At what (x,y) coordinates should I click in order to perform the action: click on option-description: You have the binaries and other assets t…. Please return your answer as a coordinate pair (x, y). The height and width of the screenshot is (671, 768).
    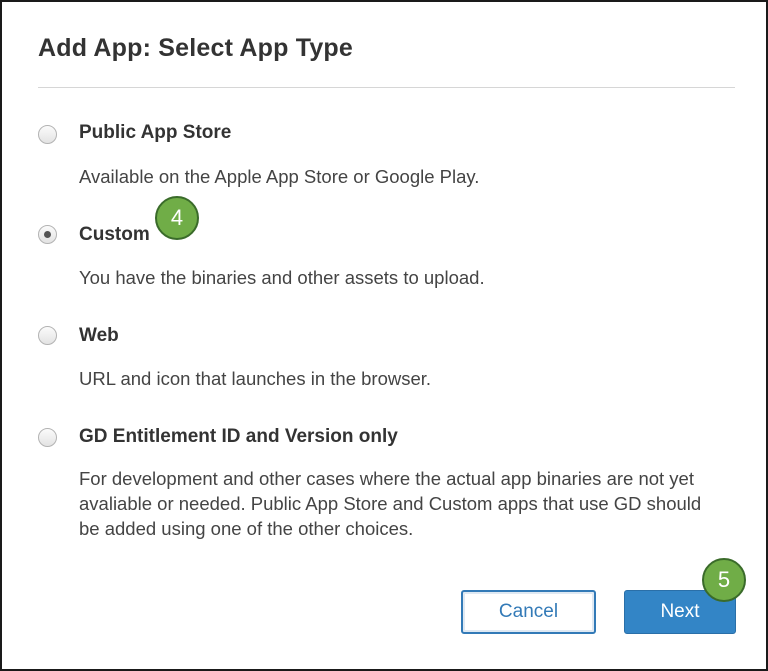
    Looking at the image, I should click on (282, 277).